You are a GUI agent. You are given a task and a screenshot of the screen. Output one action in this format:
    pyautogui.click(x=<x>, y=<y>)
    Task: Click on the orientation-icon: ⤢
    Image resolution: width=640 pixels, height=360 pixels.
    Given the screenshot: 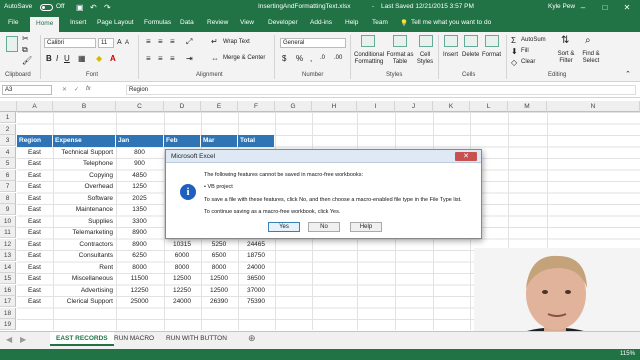 What is the action you would take?
    pyautogui.click(x=189, y=41)
    